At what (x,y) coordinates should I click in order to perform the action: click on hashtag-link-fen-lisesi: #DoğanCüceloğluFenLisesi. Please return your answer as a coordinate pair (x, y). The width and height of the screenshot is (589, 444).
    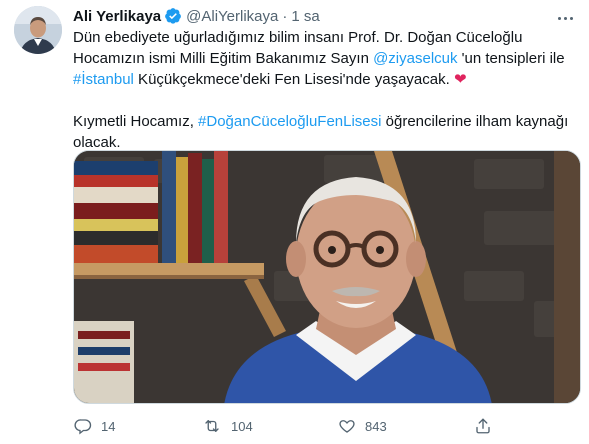
    Looking at the image, I should click on (289, 121).